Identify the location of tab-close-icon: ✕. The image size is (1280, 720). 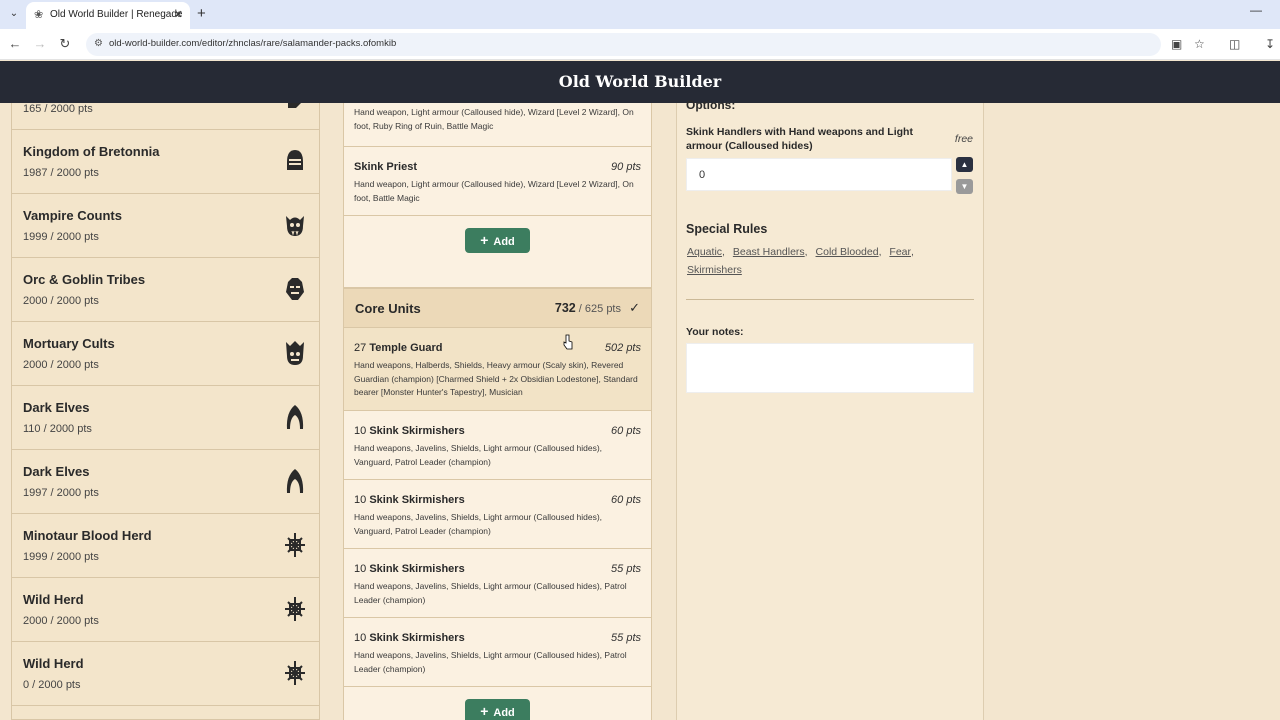
(178, 14).